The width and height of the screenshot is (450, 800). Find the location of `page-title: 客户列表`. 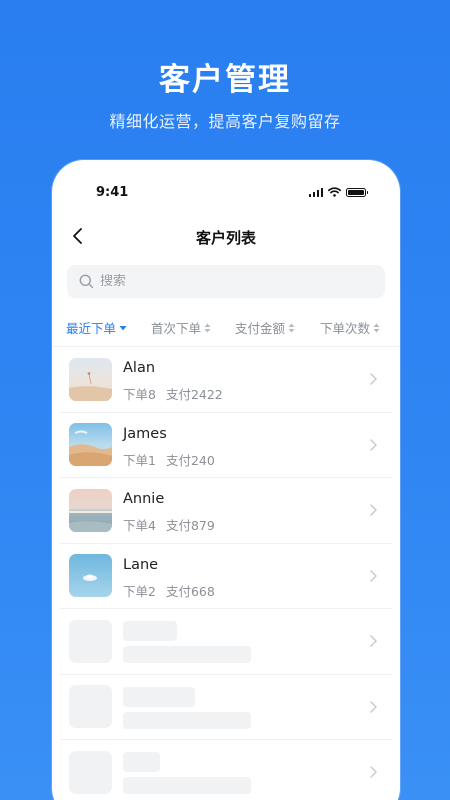

page-title: 客户列表 is located at coordinates (225, 238).